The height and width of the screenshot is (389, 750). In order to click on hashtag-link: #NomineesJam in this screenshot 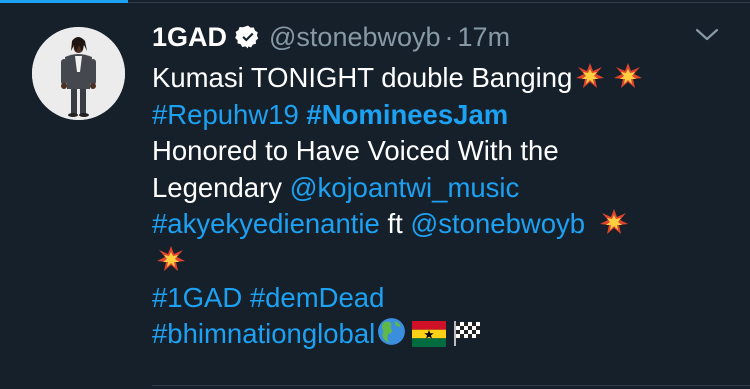, I will do `click(407, 114)`.